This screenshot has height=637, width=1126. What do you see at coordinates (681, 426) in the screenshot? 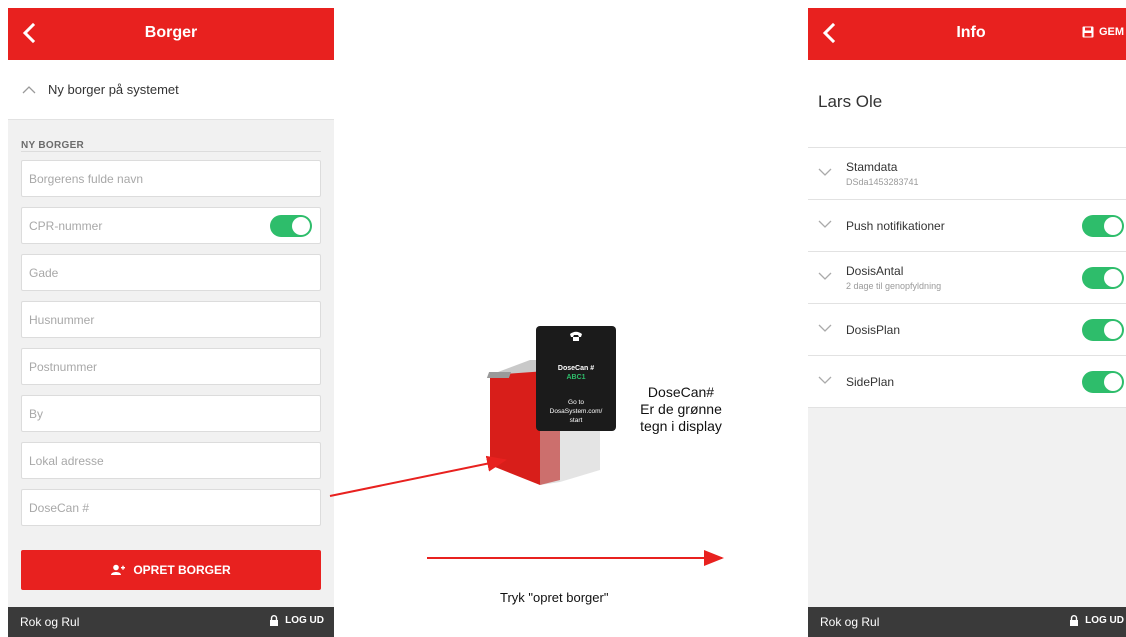
I see `dosecan-caption-line3: tegn i display` at bounding box center [681, 426].